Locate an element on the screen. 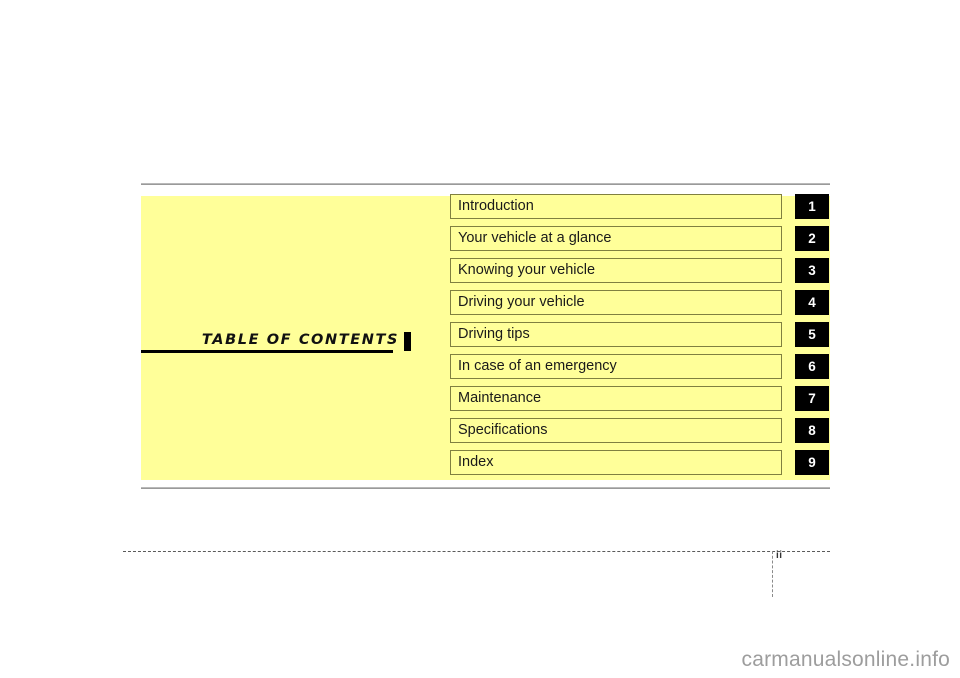 The image size is (960, 678). page-number: ii is located at coordinates (779, 555).